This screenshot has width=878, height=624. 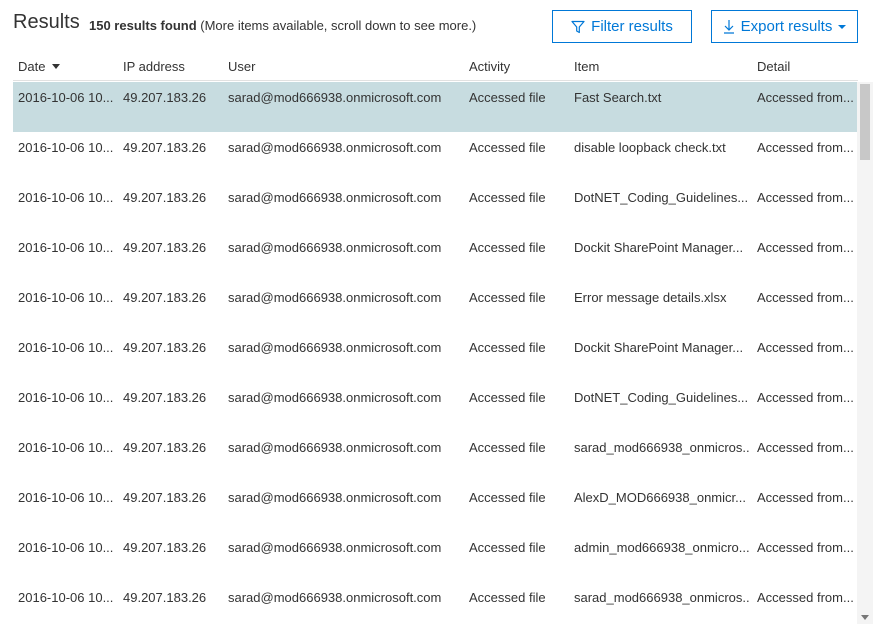 I want to click on item-cell: Fast Search.txt, so click(x=618, y=97).